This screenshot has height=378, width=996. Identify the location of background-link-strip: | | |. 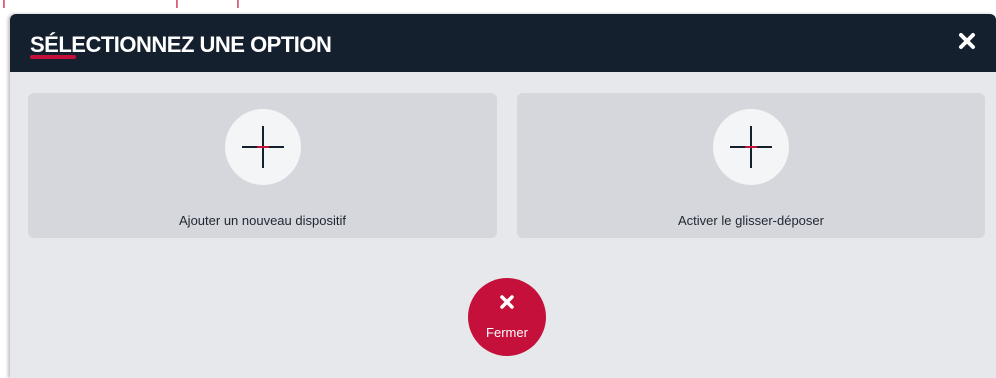
(121, 4).